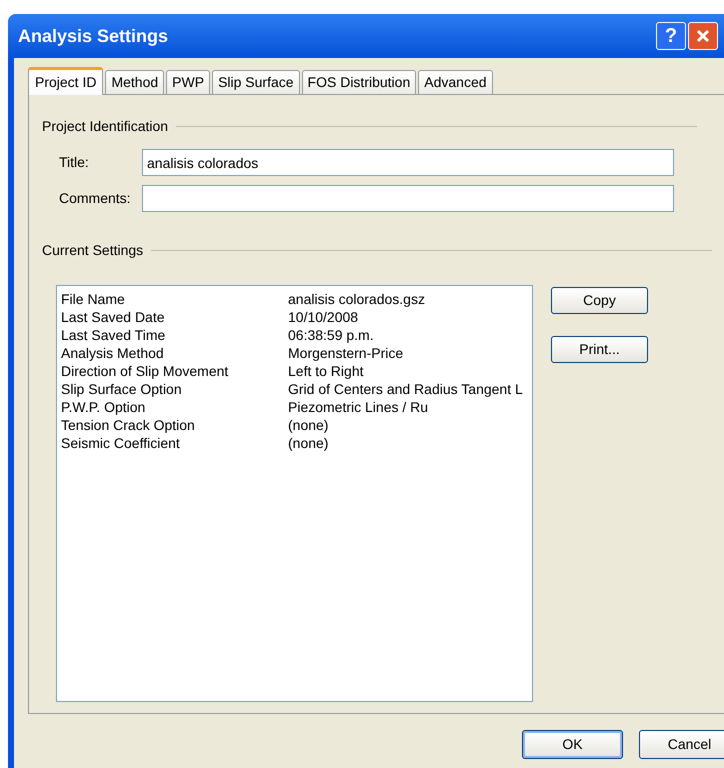  What do you see at coordinates (128, 425) in the screenshot?
I see `setting-name: Tension Crack Option` at bounding box center [128, 425].